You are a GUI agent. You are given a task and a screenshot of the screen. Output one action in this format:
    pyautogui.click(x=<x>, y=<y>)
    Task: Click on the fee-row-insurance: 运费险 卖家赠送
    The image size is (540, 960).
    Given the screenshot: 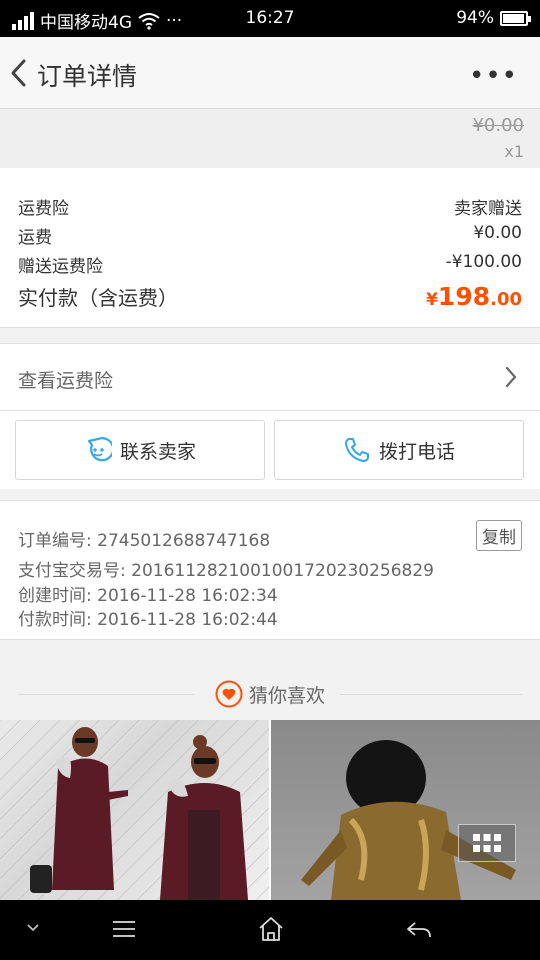 What is the action you would take?
    pyautogui.click(x=270, y=206)
    